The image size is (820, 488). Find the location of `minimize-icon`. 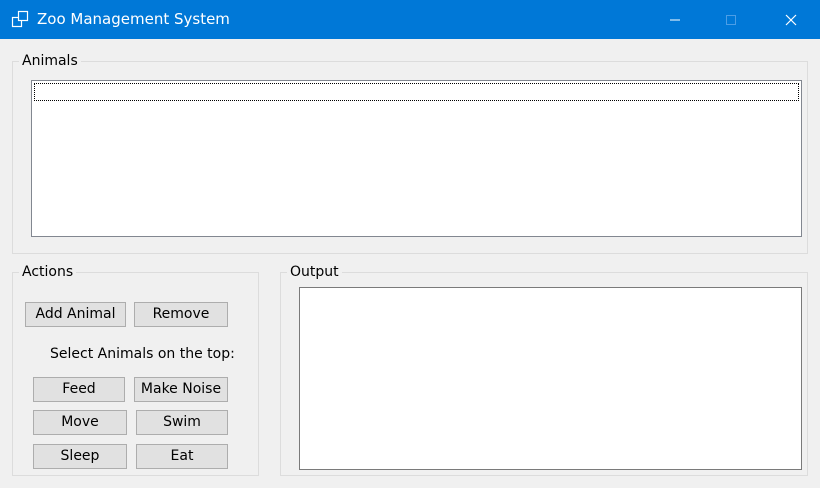

minimize-icon is located at coordinates (675, 19).